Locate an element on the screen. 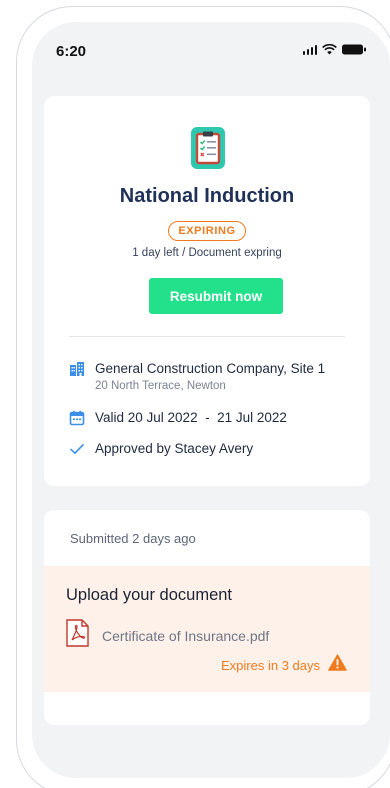 The image size is (390, 788). file-name: Certificate of Insurance.pdf is located at coordinates (186, 635).